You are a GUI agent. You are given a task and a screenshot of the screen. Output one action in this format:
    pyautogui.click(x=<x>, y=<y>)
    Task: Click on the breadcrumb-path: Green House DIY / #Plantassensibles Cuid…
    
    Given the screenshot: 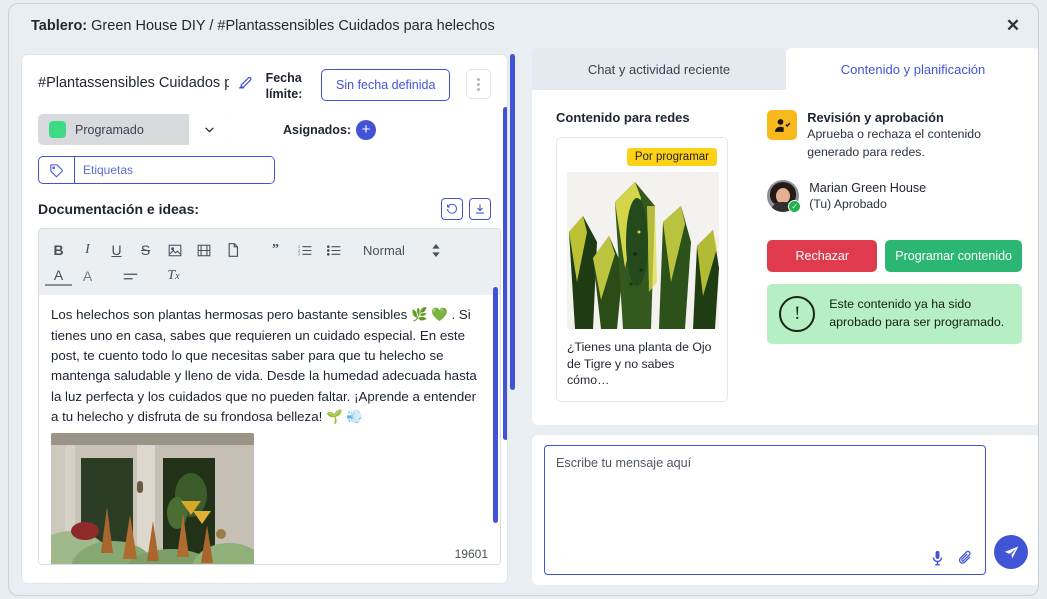 What is the action you would take?
    pyautogui.click(x=293, y=26)
    